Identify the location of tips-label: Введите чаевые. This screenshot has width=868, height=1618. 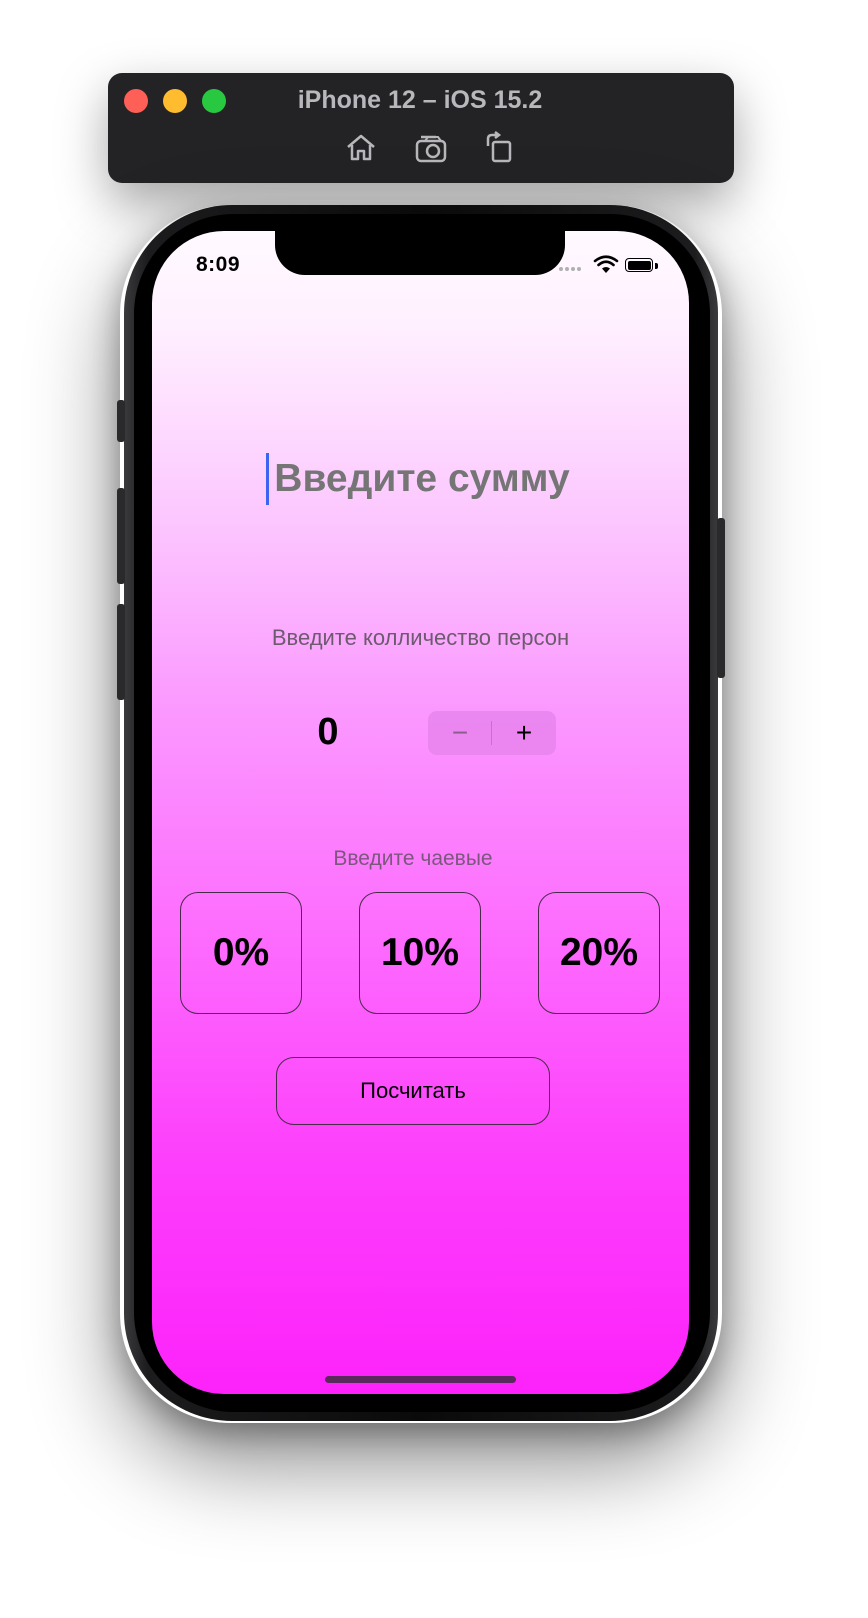
(413, 858).